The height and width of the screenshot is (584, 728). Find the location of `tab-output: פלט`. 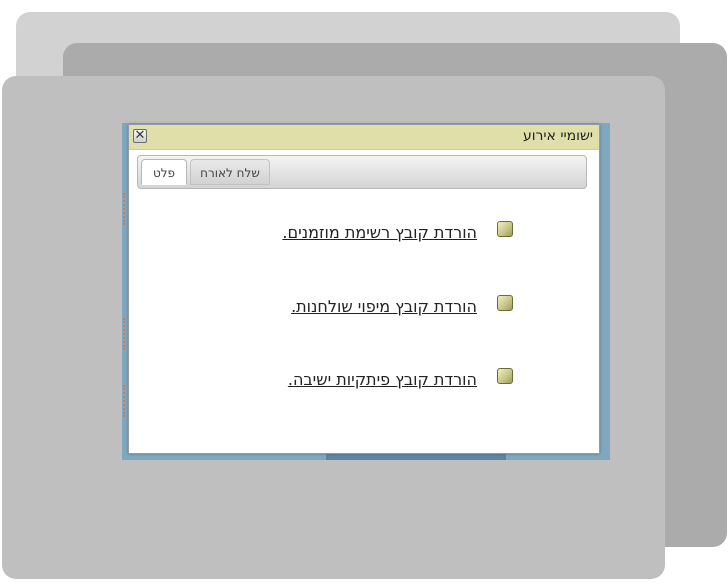

tab-output: פלט is located at coordinates (164, 172).